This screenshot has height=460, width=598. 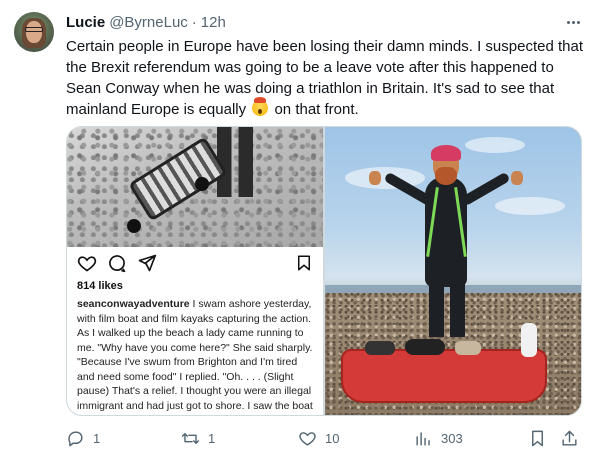 What do you see at coordinates (573, 22) in the screenshot?
I see `more-options-icon` at bounding box center [573, 22].